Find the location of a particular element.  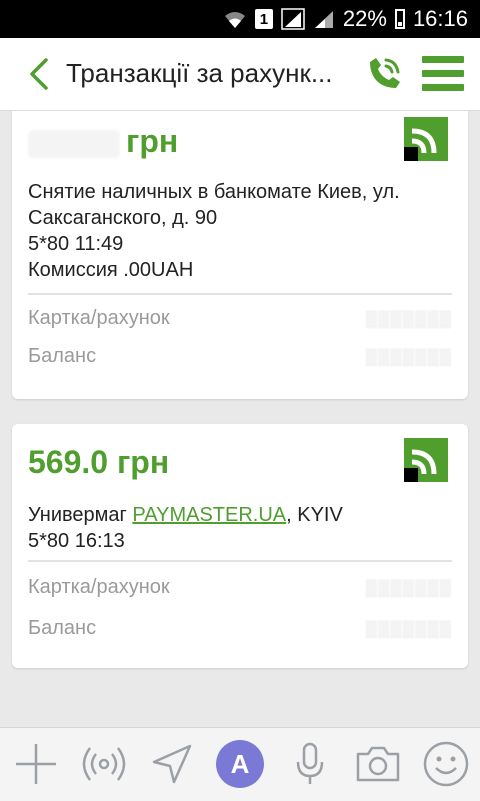

status-bar: 1 22% 16:16 is located at coordinates (240, 19).